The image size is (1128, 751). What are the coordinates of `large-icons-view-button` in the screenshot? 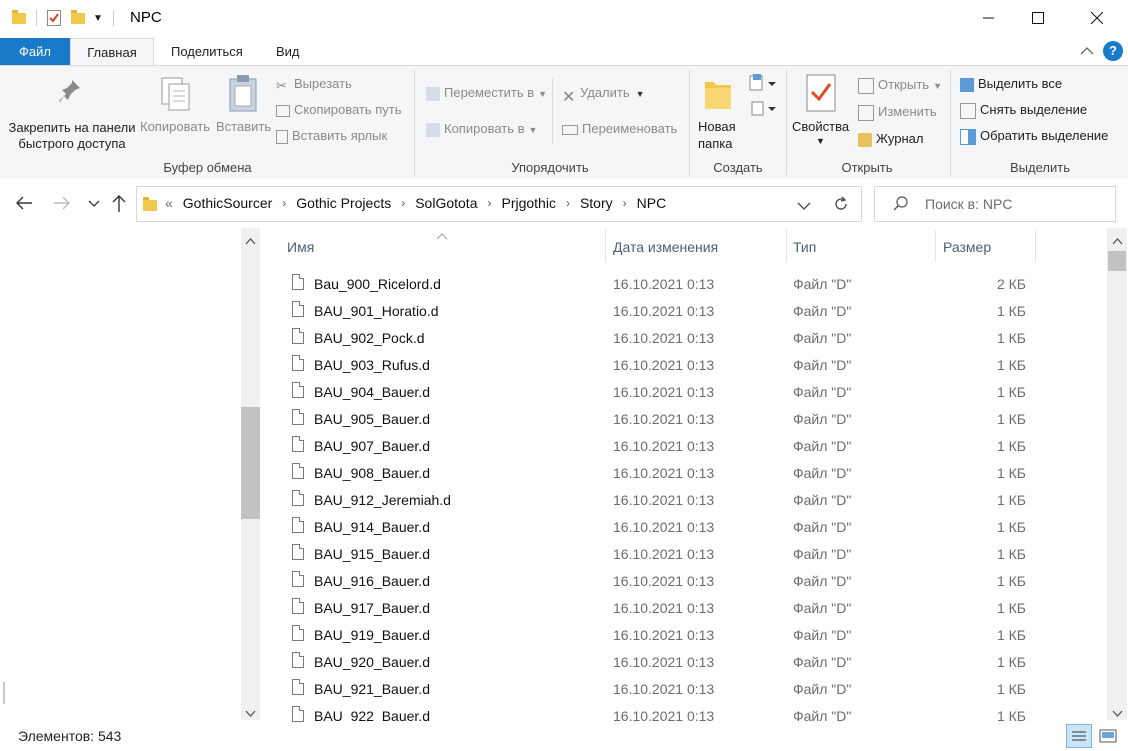 It's located at (1108, 736).